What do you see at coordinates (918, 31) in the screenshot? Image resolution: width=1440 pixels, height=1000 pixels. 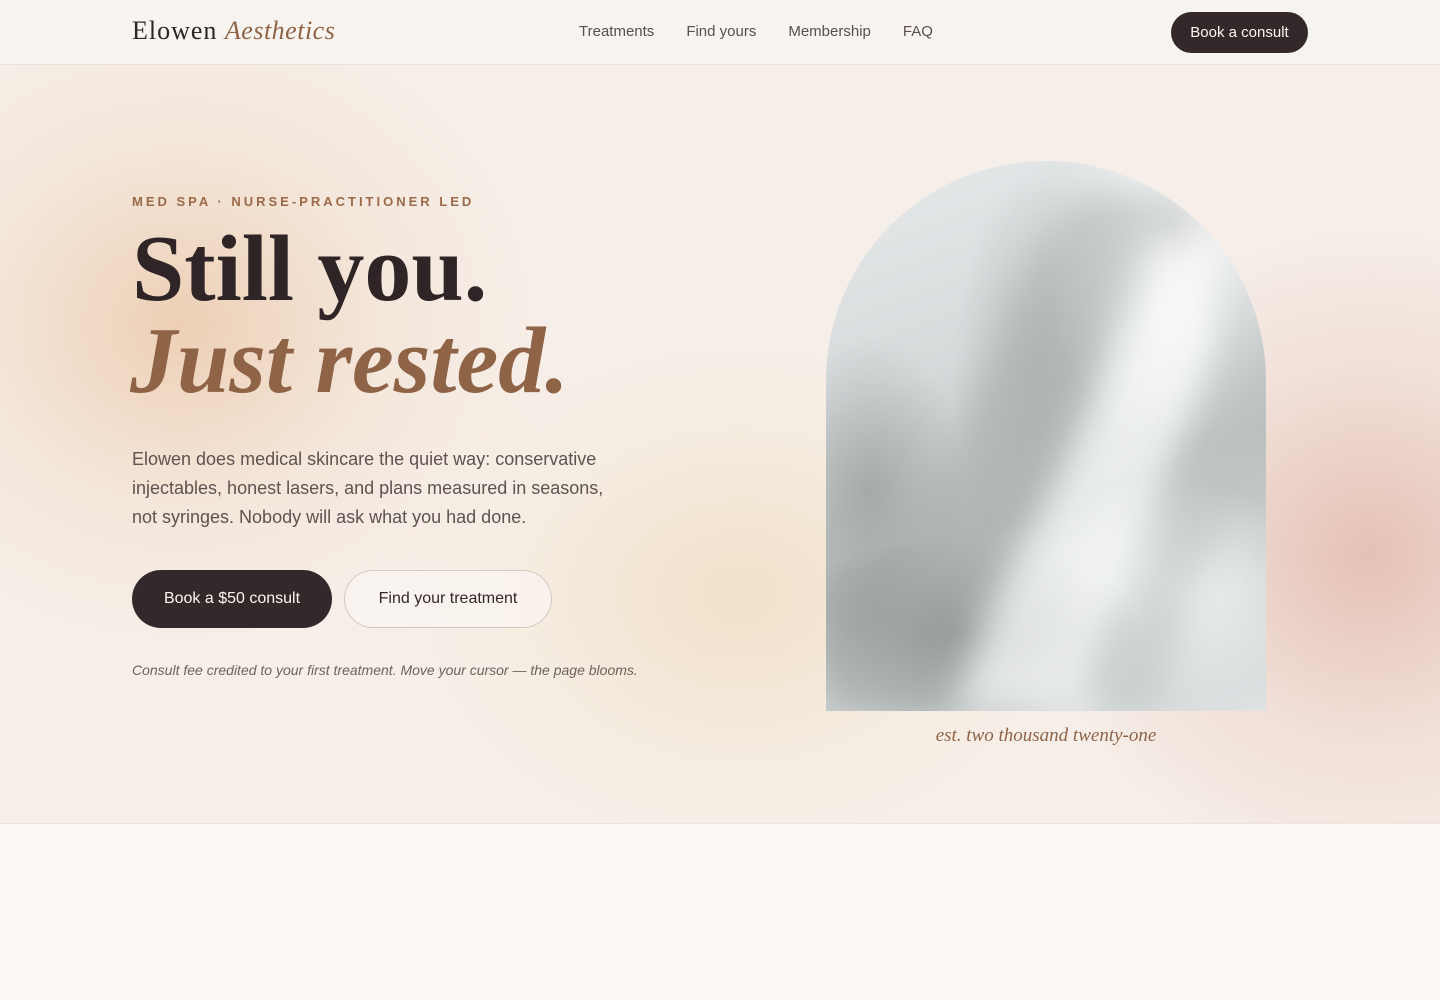 I see `nav-faq: FAQ` at bounding box center [918, 31].